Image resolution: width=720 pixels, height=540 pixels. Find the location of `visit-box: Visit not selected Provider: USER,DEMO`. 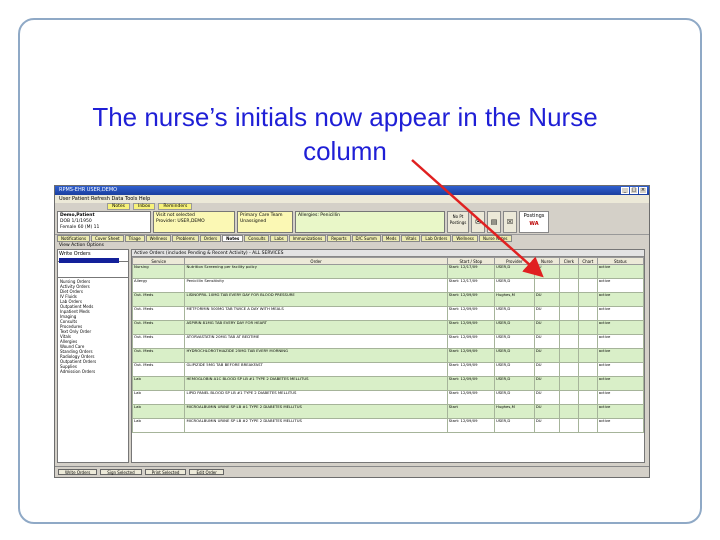

visit-box: Visit not selected Provider: USER,DEMO is located at coordinates (194, 222).